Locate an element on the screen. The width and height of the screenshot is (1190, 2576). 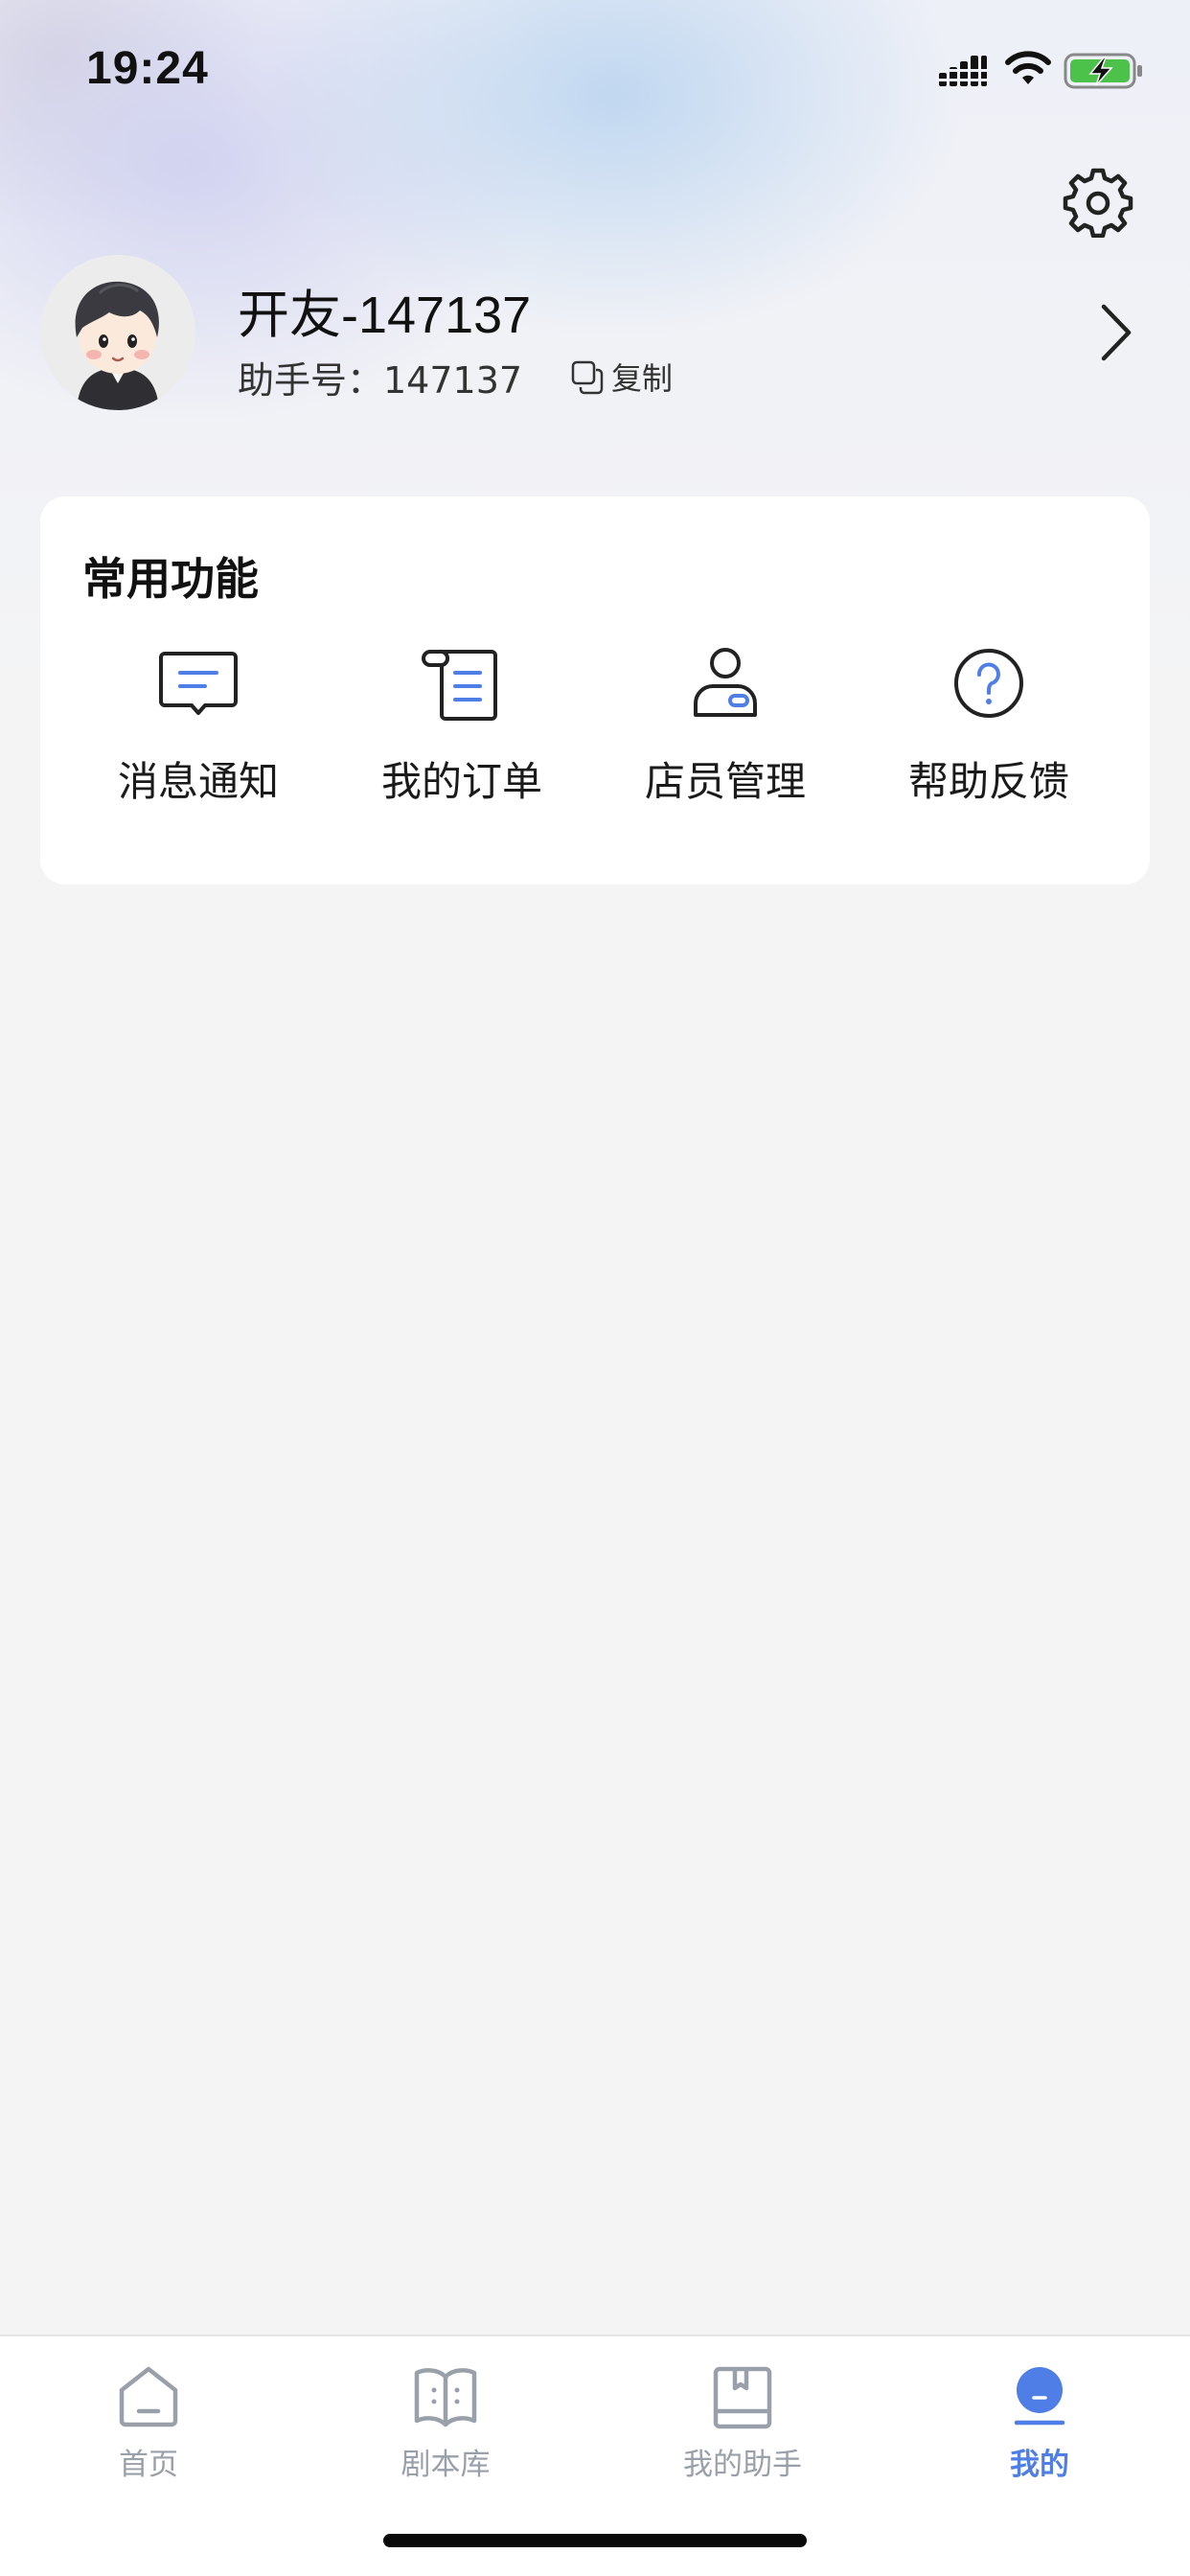
card-title: 常用功能 is located at coordinates (171, 579).